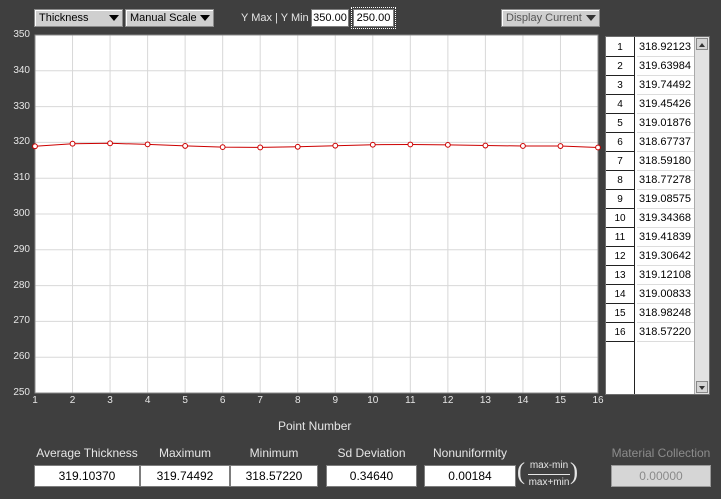 The width and height of the screenshot is (721, 499). Describe the element at coordinates (661, 453) in the screenshot. I see `material-collection-label: Material Collection` at that location.